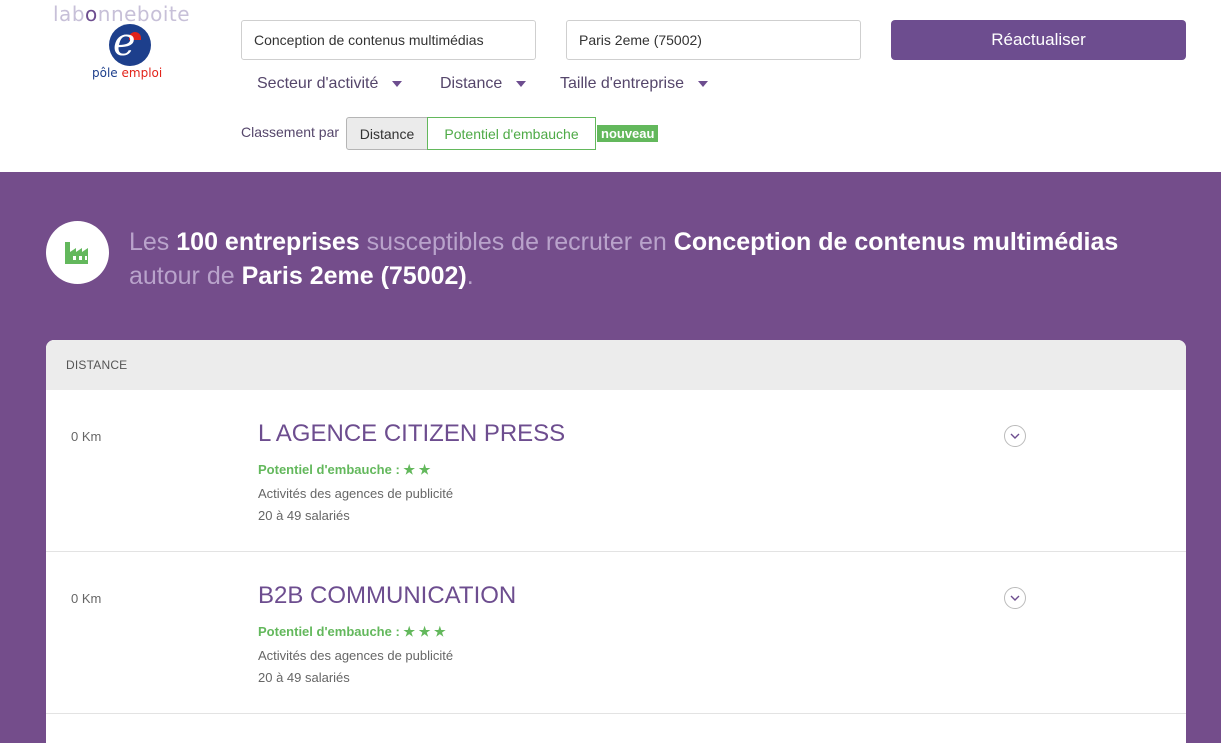 Image resolution: width=1221 pixels, height=743 pixels. What do you see at coordinates (388, 40) in the screenshot?
I see `job-search-input: Conception de contenus multimédias` at bounding box center [388, 40].